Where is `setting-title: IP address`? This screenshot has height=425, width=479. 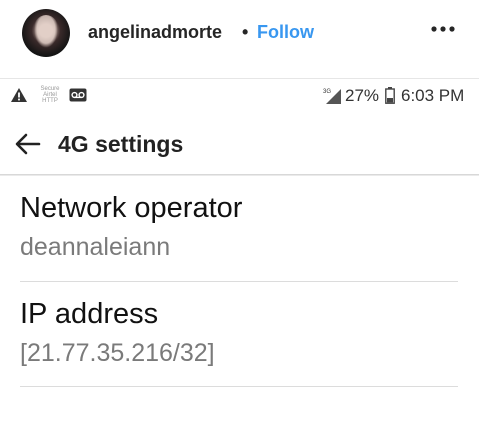
setting-title: IP address is located at coordinates (89, 314).